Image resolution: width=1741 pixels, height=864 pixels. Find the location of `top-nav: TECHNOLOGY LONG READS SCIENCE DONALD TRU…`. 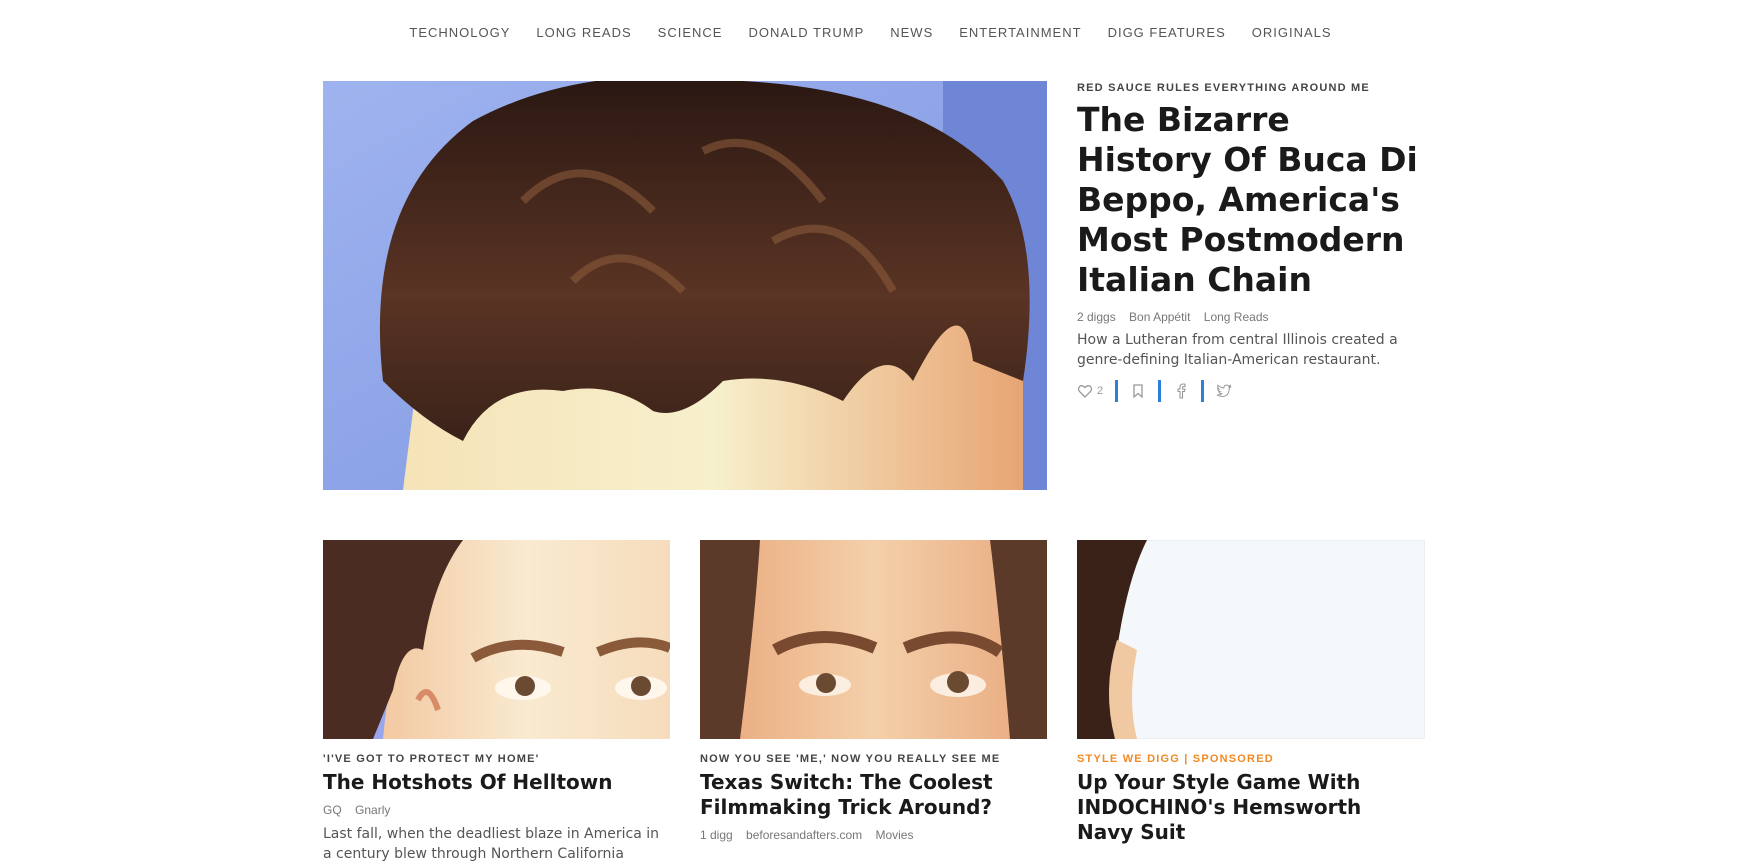

top-nav: TECHNOLOGY LONG READS SCIENCE DONALD TRU… is located at coordinates (870, 35).